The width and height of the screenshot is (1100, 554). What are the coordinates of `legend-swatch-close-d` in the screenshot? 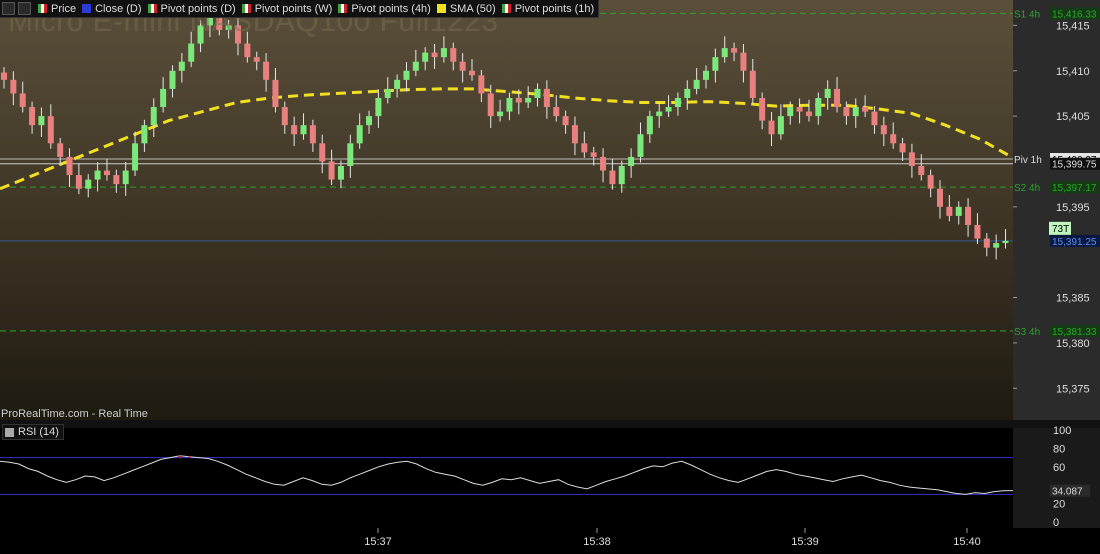 It's located at (87, 8).